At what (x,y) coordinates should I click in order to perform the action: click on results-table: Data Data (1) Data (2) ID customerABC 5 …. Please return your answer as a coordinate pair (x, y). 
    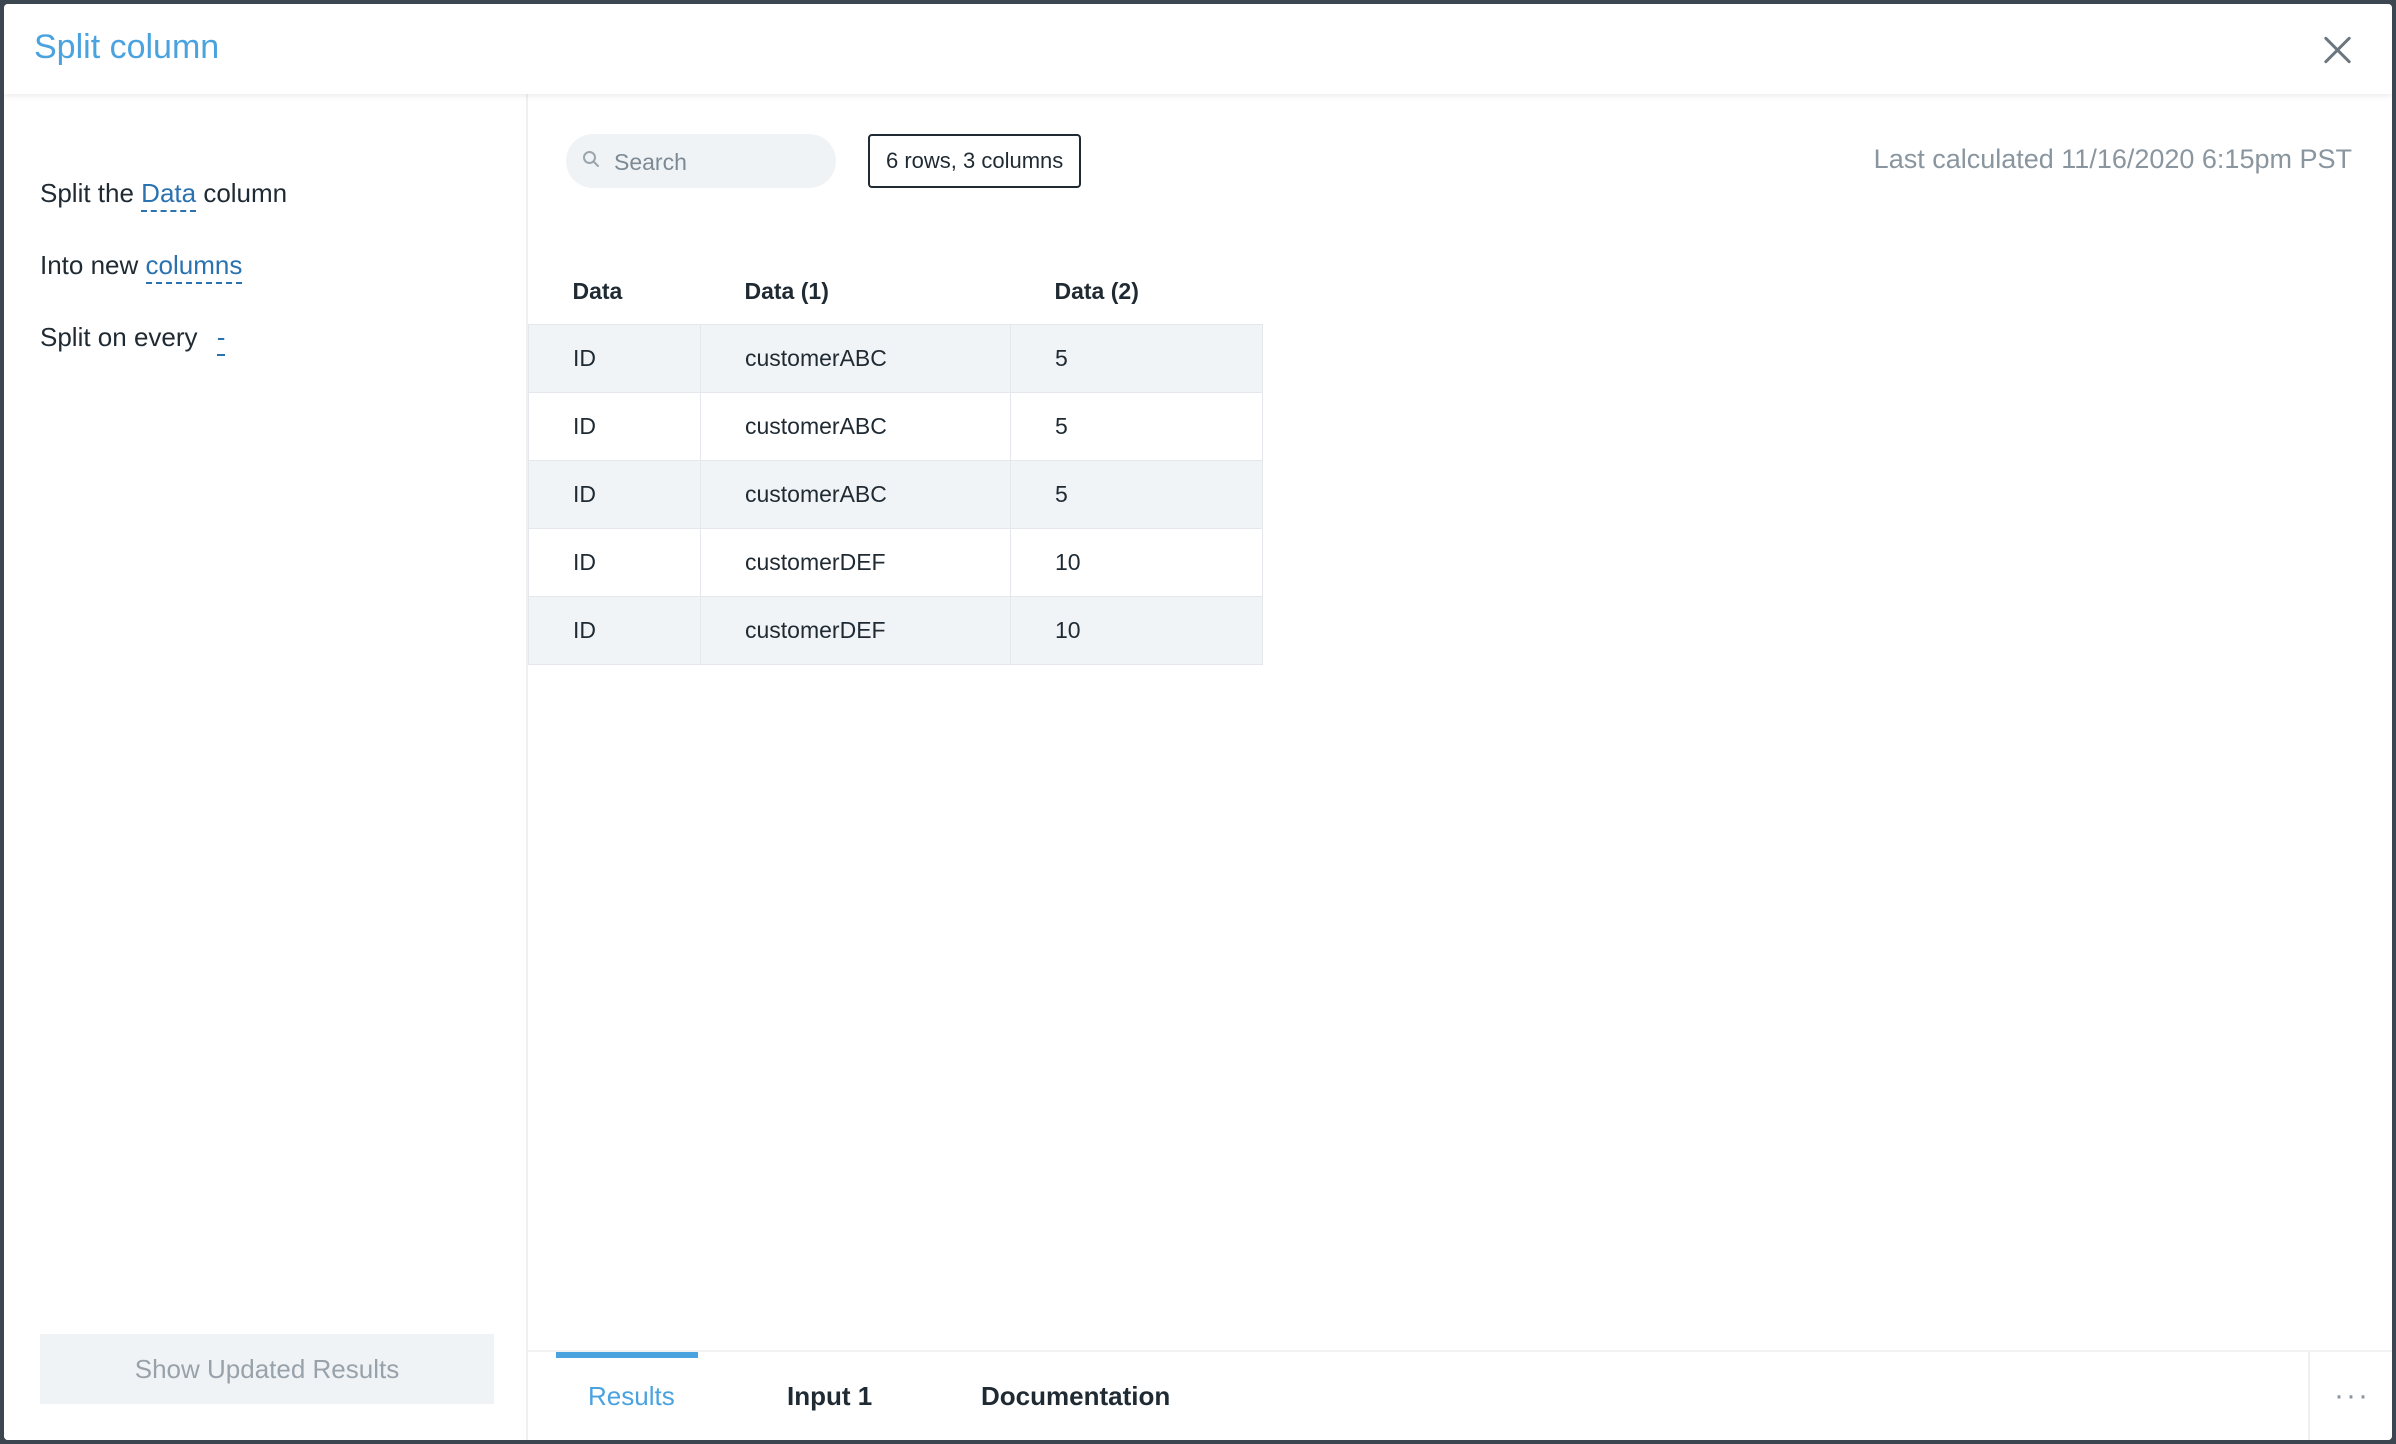
    Looking at the image, I should click on (895, 461).